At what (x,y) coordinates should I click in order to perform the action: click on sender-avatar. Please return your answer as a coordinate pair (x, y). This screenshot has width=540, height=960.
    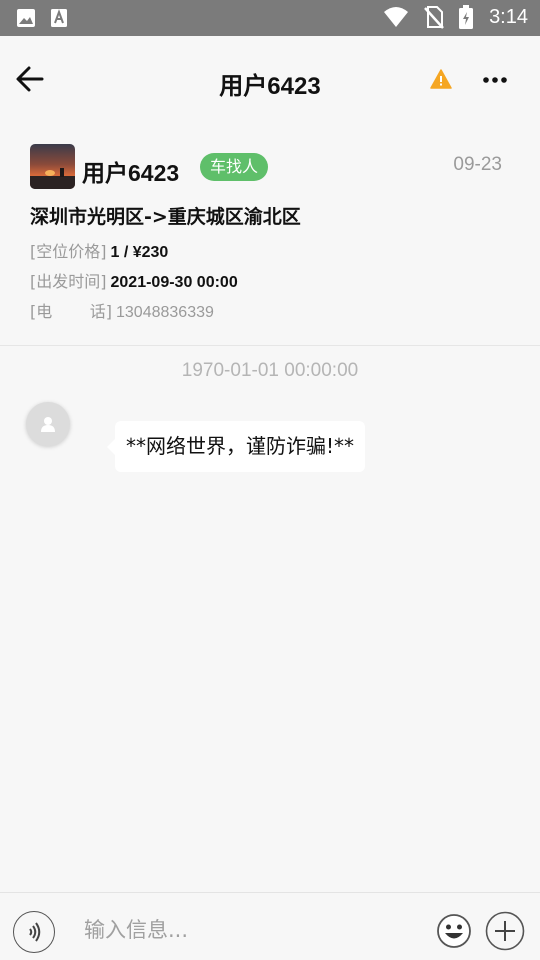
    Looking at the image, I should click on (48, 424).